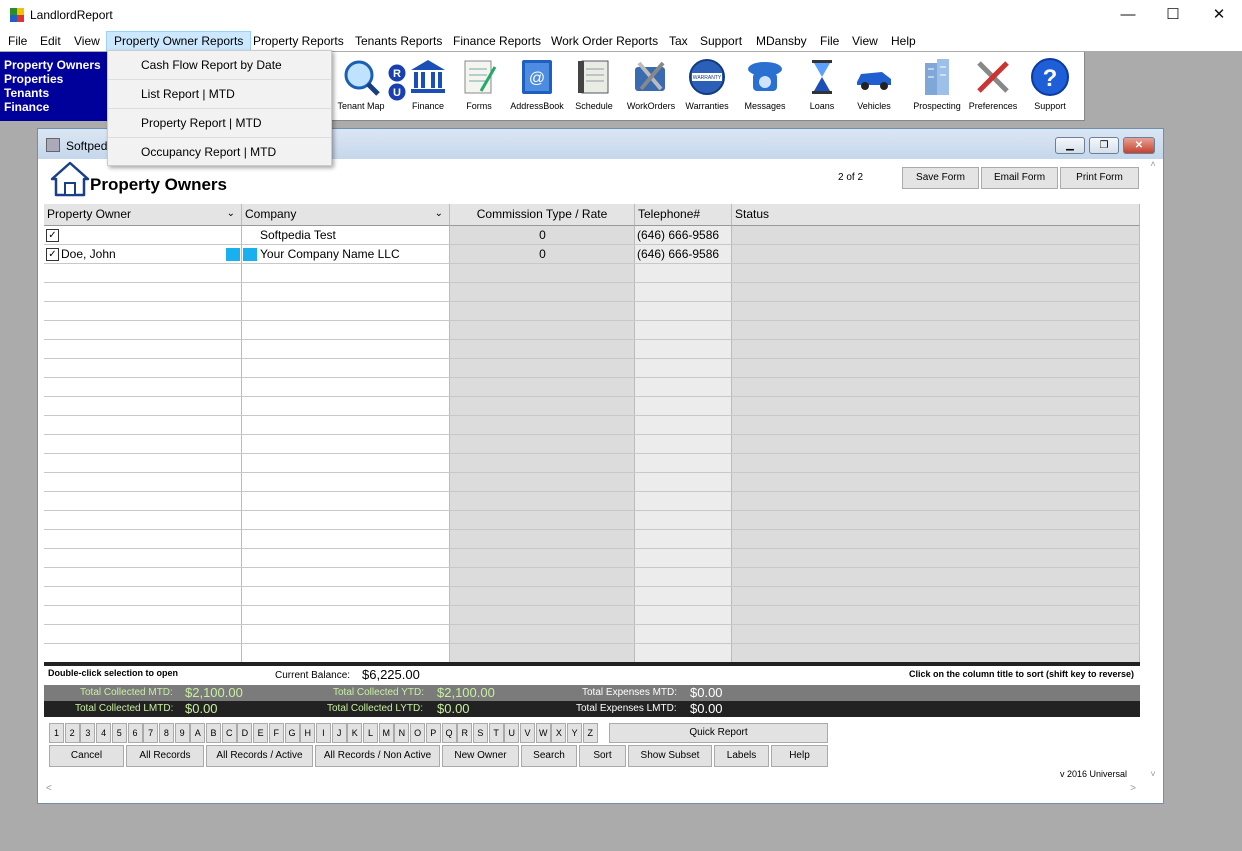 The width and height of the screenshot is (1242, 851). Describe the element at coordinates (119, 733) in the screenshot. I see `alpha-button-5: 5` at that location.